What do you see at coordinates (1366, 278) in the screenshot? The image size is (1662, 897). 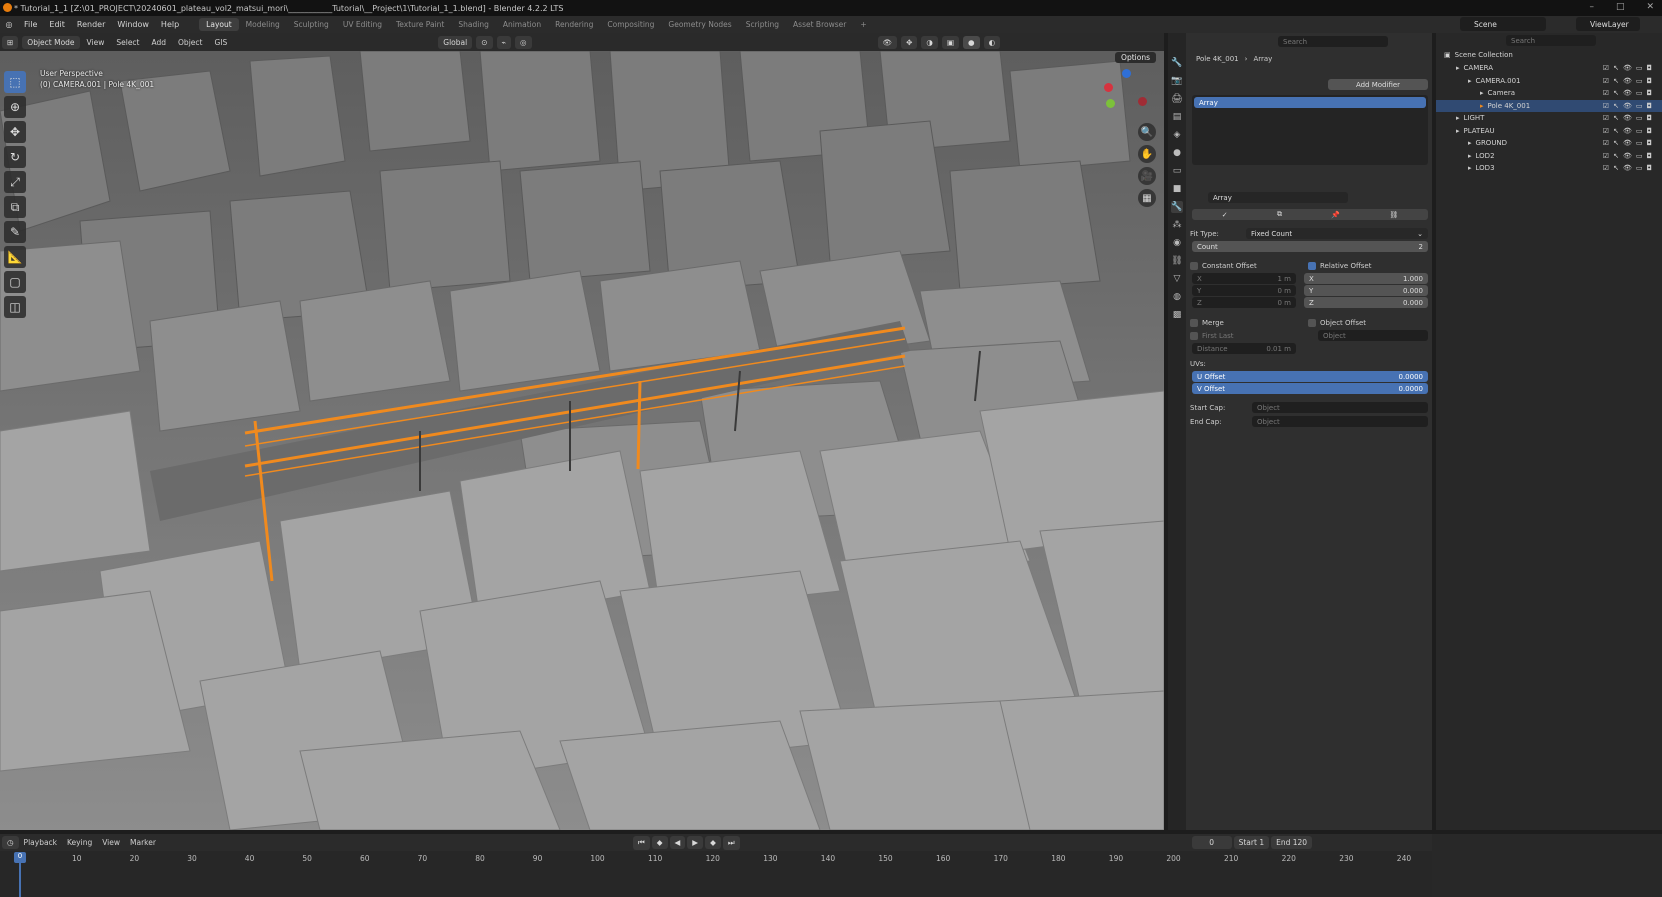 I see `relative-x-field: X 1.000` at bounding box center [1366, 278].